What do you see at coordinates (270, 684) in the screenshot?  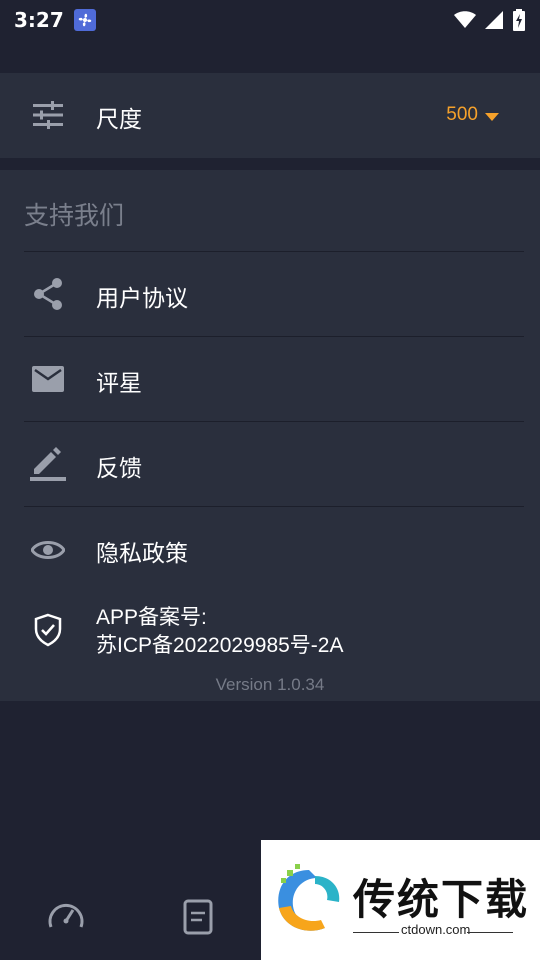 I see `version-text: Version 1.0.34` at bounding box center [270, 684].